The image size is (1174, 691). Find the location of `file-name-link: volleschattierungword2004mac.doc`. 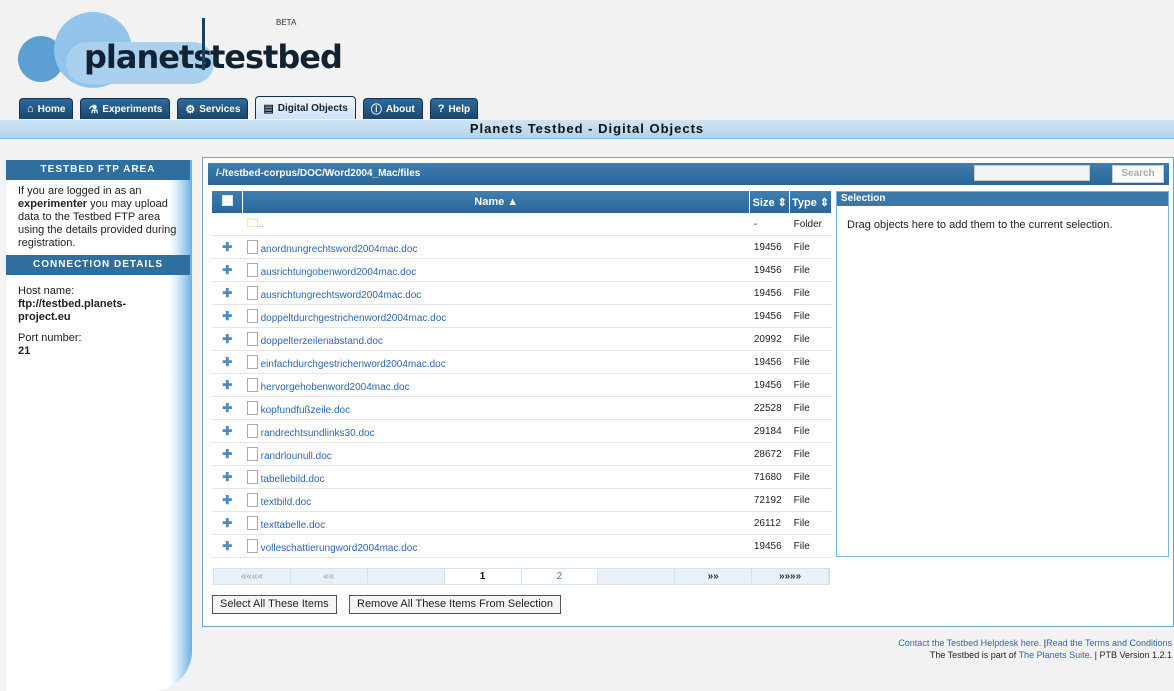

file-name-link: volleschattierungword2004mac.doc is located at coordinates (339, 548).